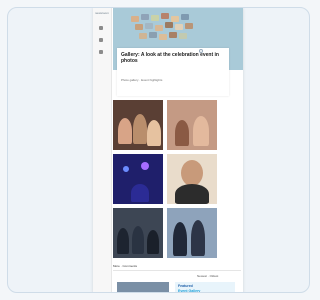 This screenshot has width=320, height=300. I want to click on divider, so click(177, 270).